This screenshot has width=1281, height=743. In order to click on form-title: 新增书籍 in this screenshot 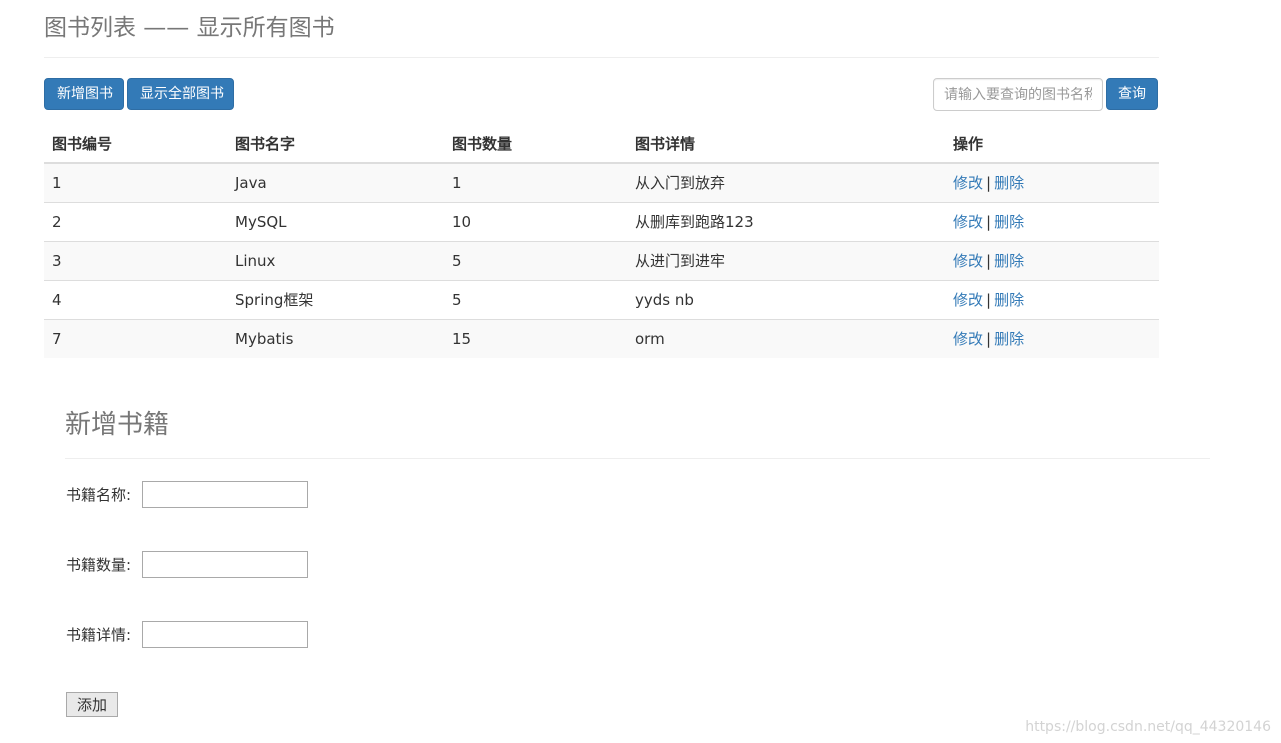, I will do `click(117, 425)`.